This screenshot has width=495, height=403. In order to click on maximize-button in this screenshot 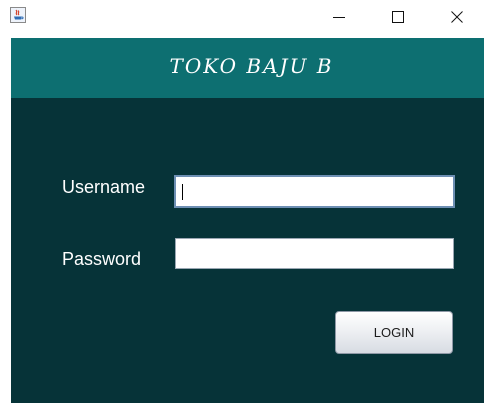, I will do `click(398, 17)`.